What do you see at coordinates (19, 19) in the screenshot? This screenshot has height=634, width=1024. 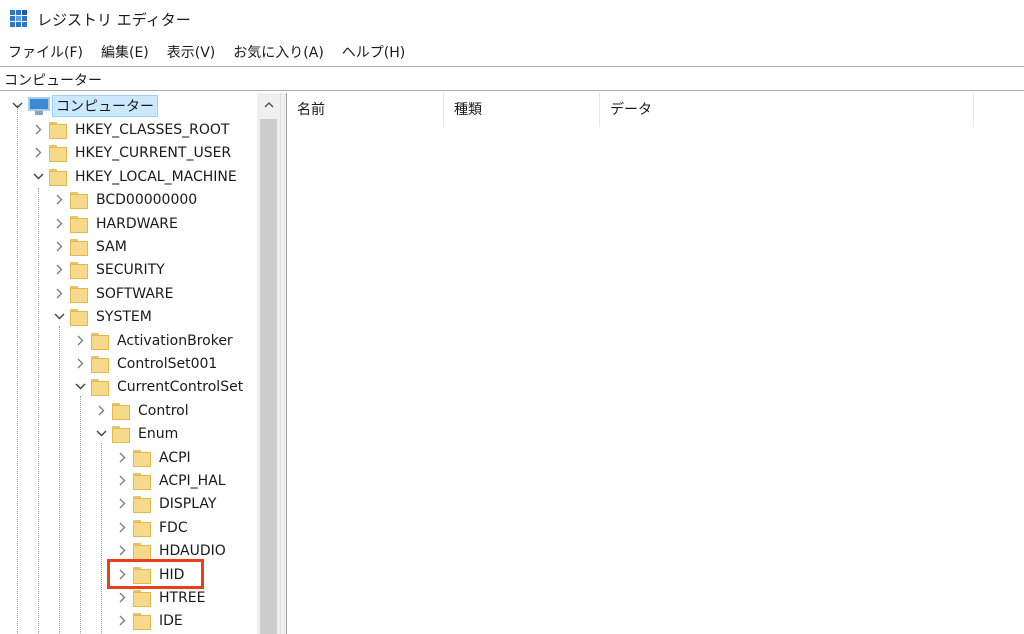 I see `registry-editor-icon` at bounding box center [19, 19].